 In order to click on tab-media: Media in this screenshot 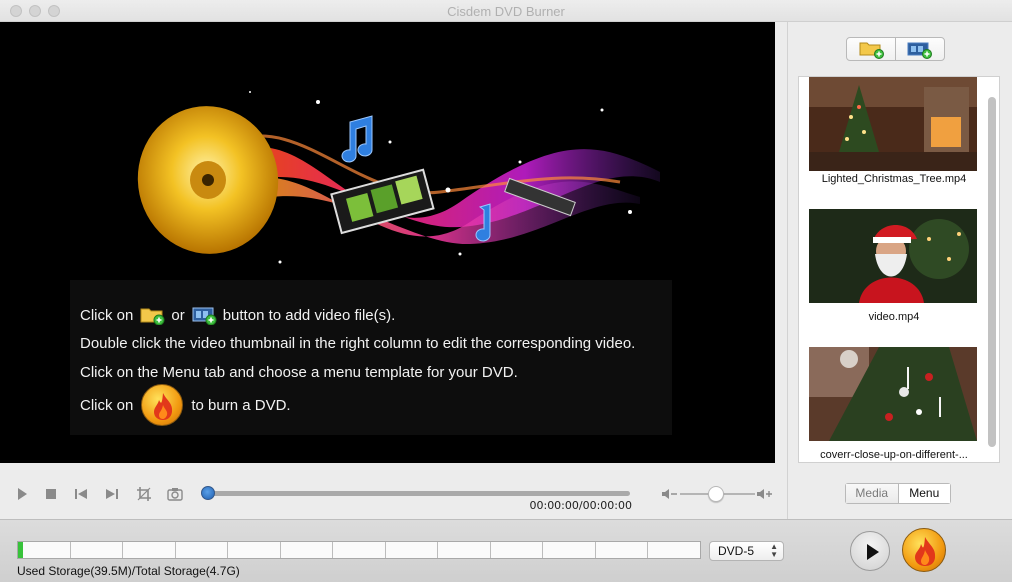, I will do `click(872, 493)`.